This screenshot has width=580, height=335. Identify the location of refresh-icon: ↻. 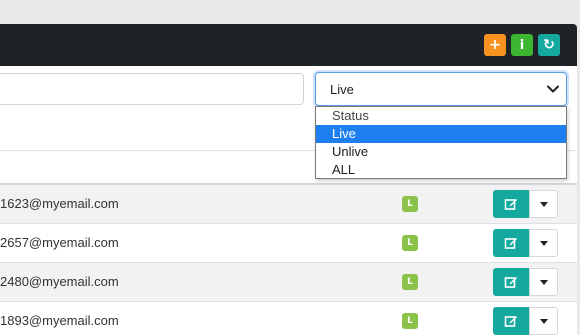
(549, 45).